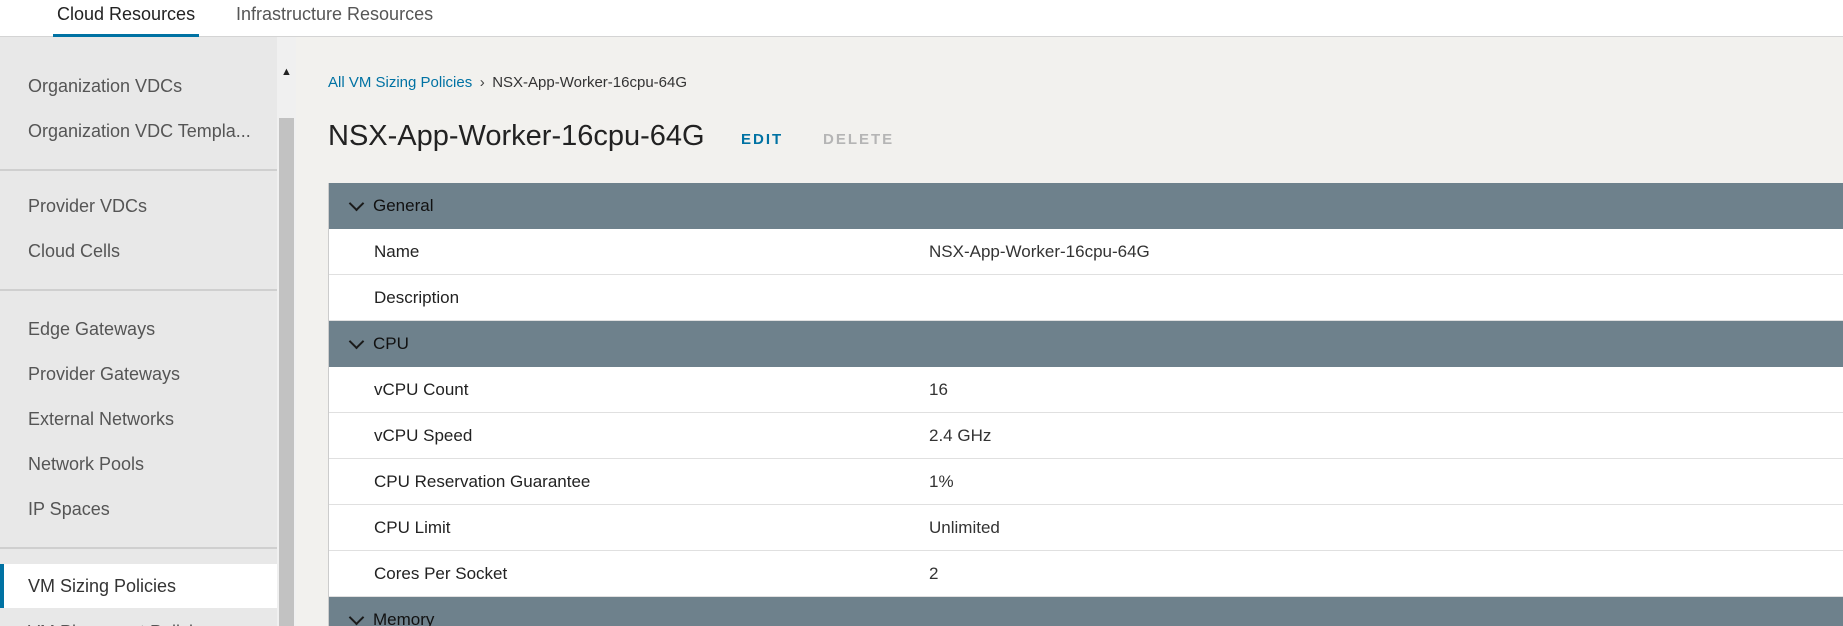 The width and height of the screenshot is (1843, 626). I want to click on page-title: NSX-App-Worker-16cpu-64G, so click(516, 136).